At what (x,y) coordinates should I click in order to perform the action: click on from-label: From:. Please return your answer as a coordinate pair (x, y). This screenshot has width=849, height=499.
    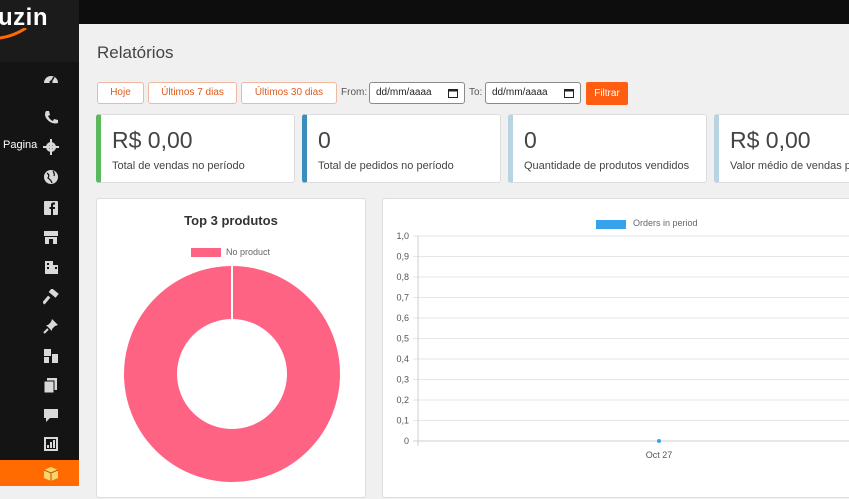
    Looking at the image, I should click on (354, 92).